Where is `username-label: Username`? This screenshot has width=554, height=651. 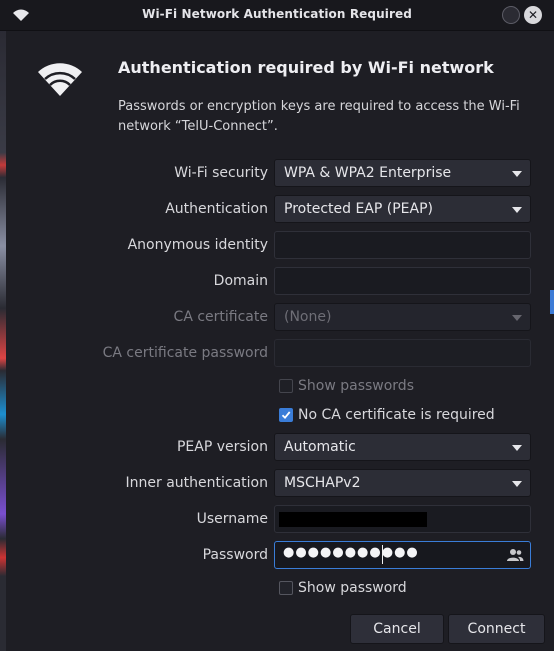 username-label: Username is located at coordinates (232, 519).